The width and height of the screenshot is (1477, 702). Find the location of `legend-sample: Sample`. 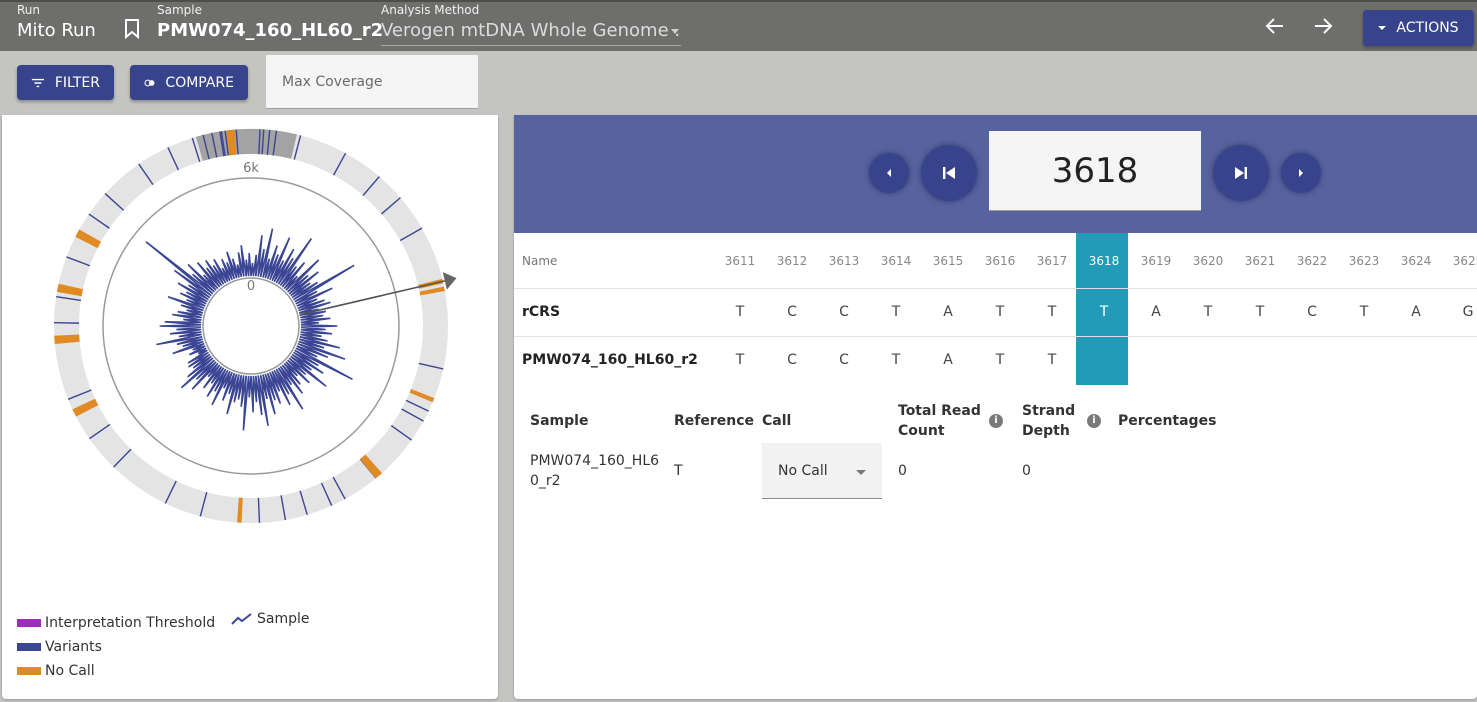

legend-sample: Sample is located at coordinates (270, 619).